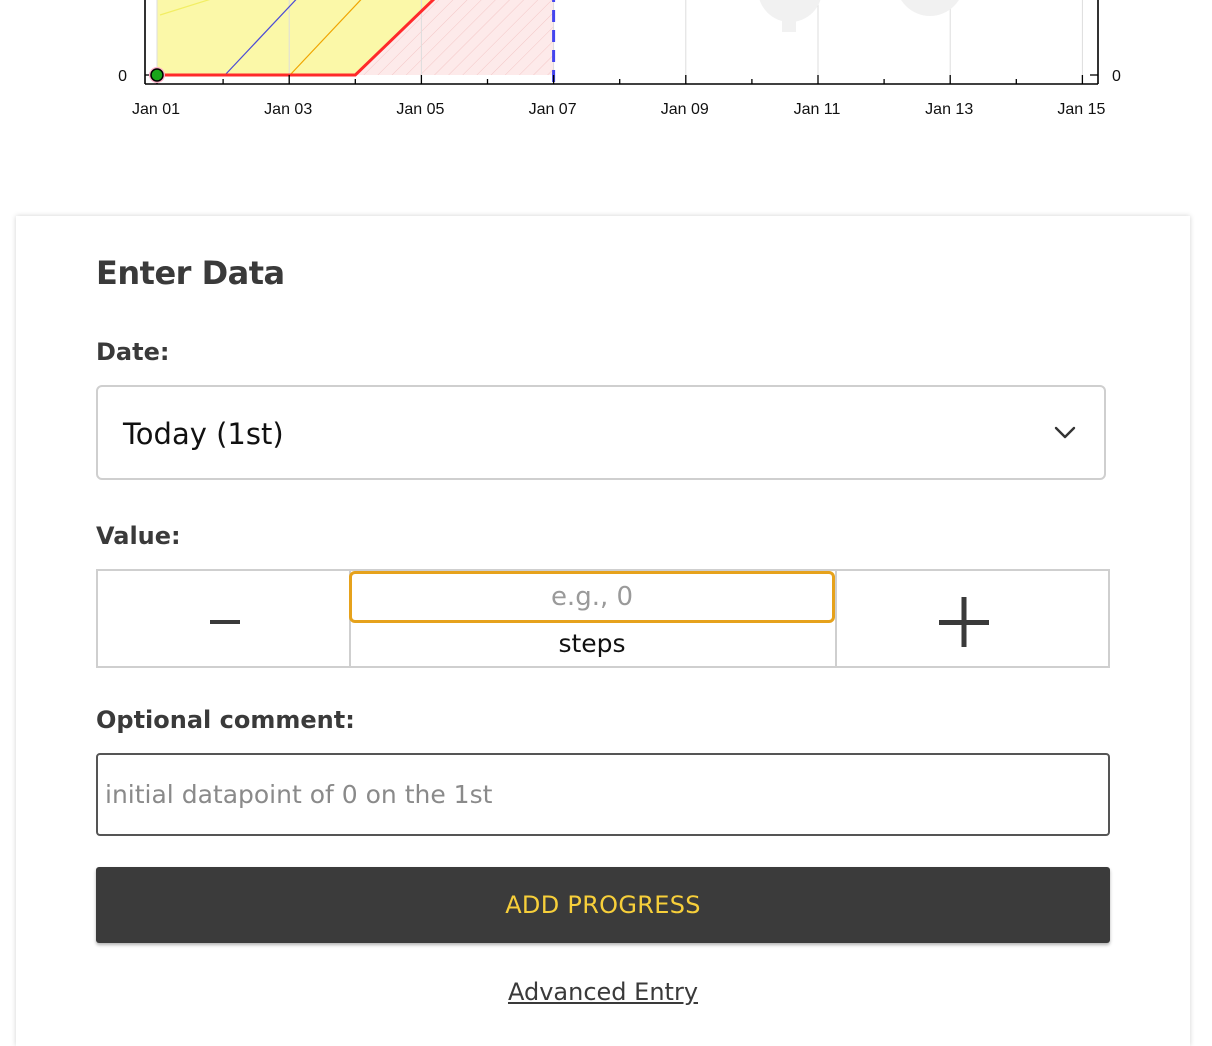  I want to click on date-label: Date:, so click(133, 352).